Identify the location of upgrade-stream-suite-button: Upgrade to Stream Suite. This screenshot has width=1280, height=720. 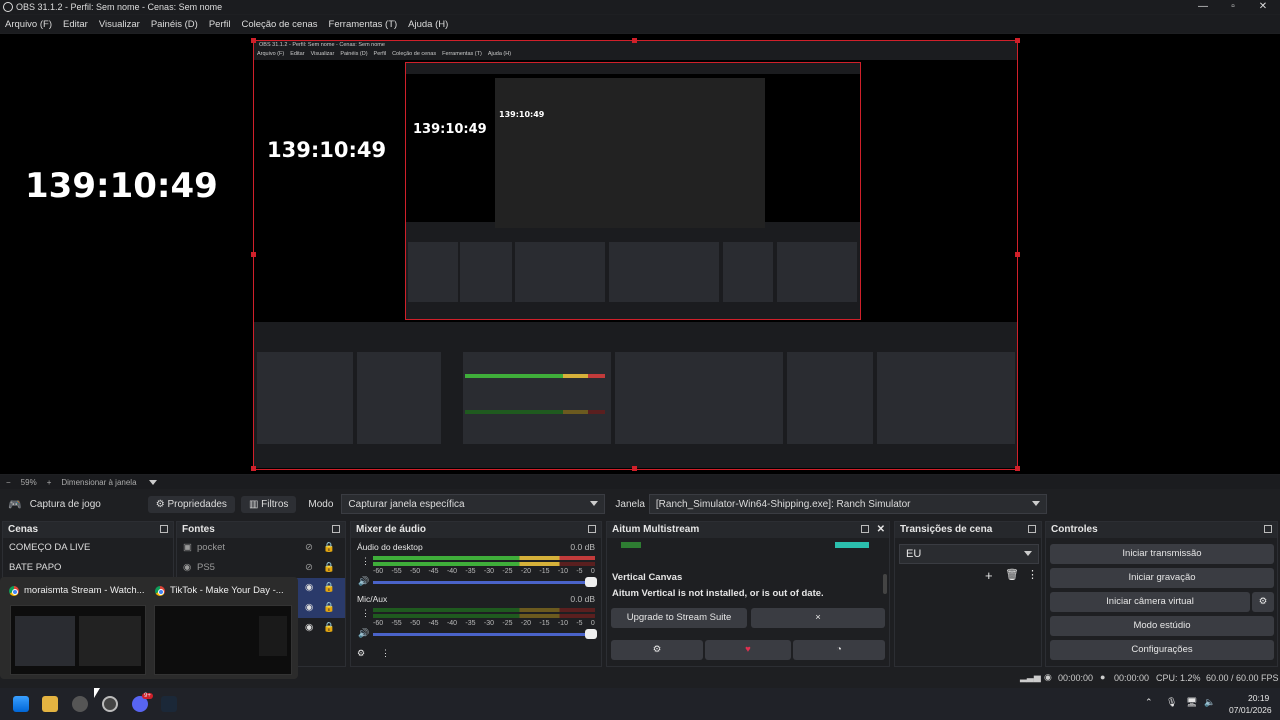
(679, 618).